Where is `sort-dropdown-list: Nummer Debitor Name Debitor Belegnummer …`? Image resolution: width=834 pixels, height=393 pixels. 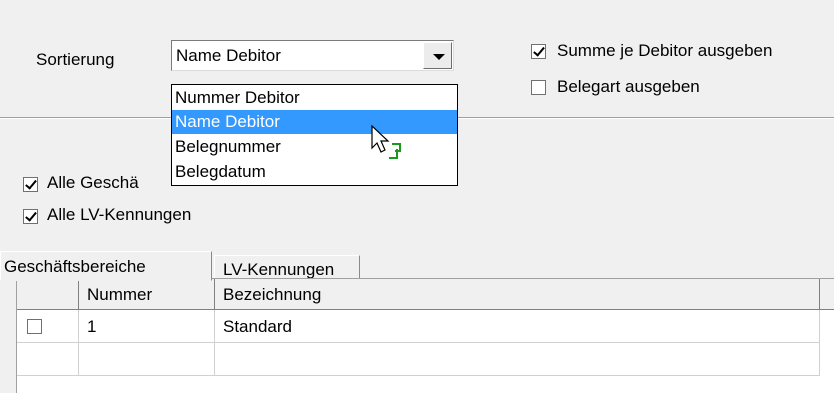
sort-dropdown-list: Nummer Debitor Name Debitor Belegnummer … is located at coordinates (314, 135).